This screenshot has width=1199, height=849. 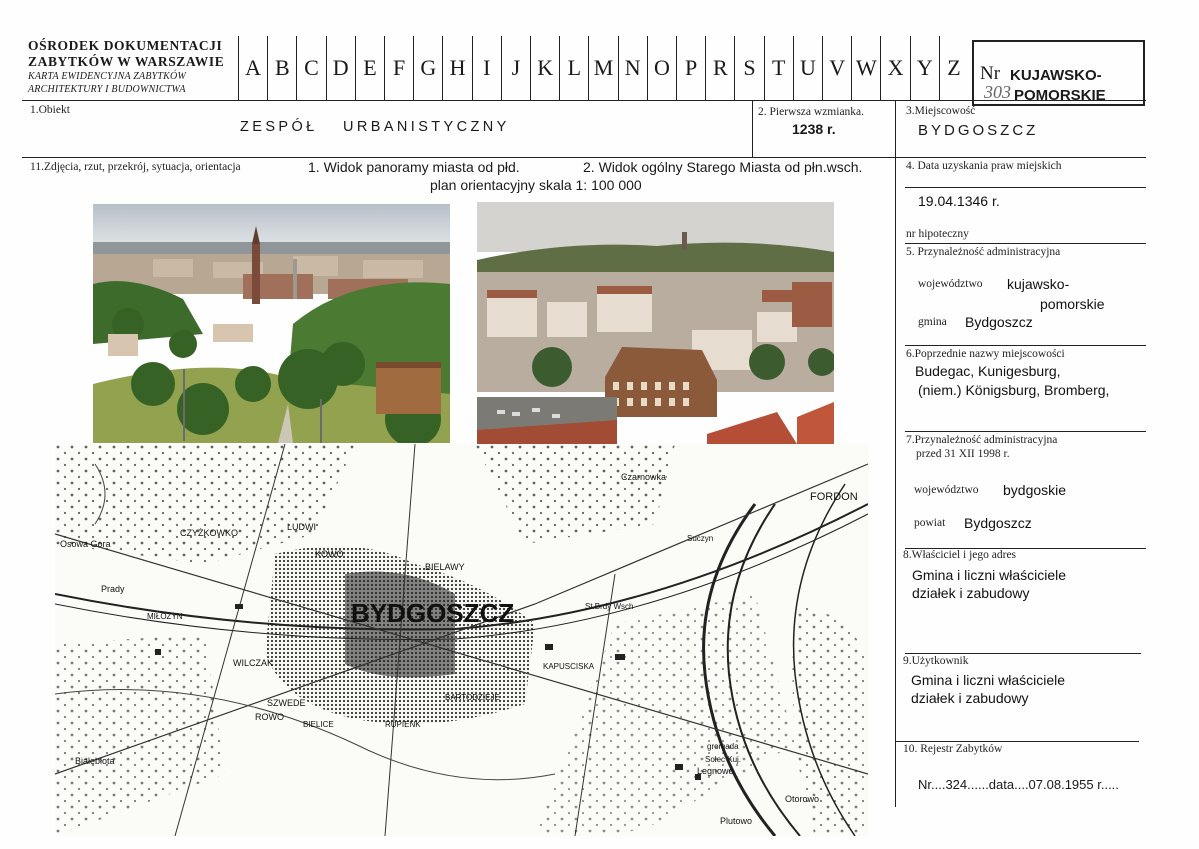 What do you see at coordinates (814, 129) in the screenshot?
I see `first-mention-value: 1238 r.` at bounding box center [814, 129].